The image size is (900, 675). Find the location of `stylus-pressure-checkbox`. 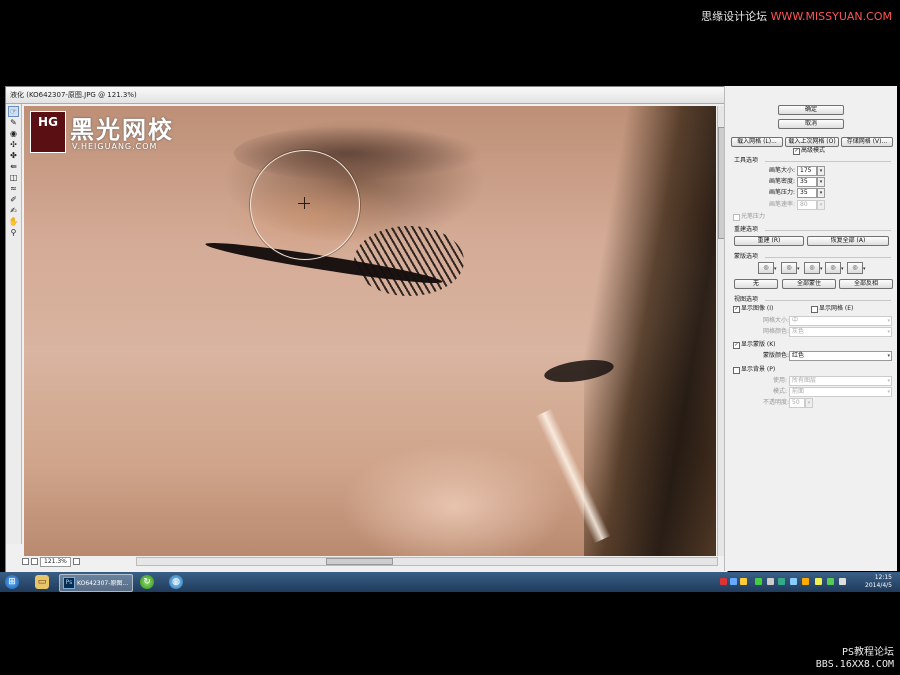

stylus-pressure-checkbox is located at coordinates (736, 217).